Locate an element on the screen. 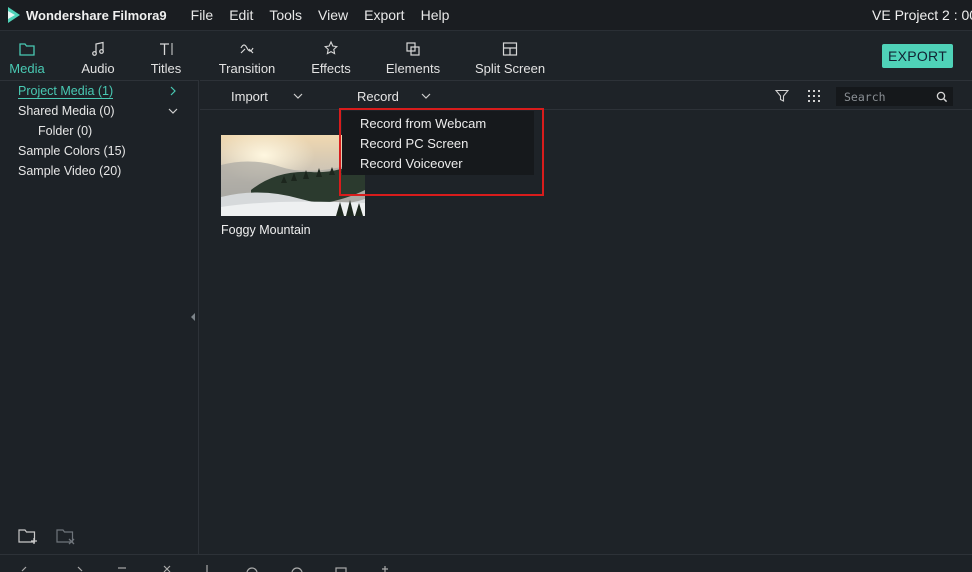  effects-icon is located at coordinates (331, 47).